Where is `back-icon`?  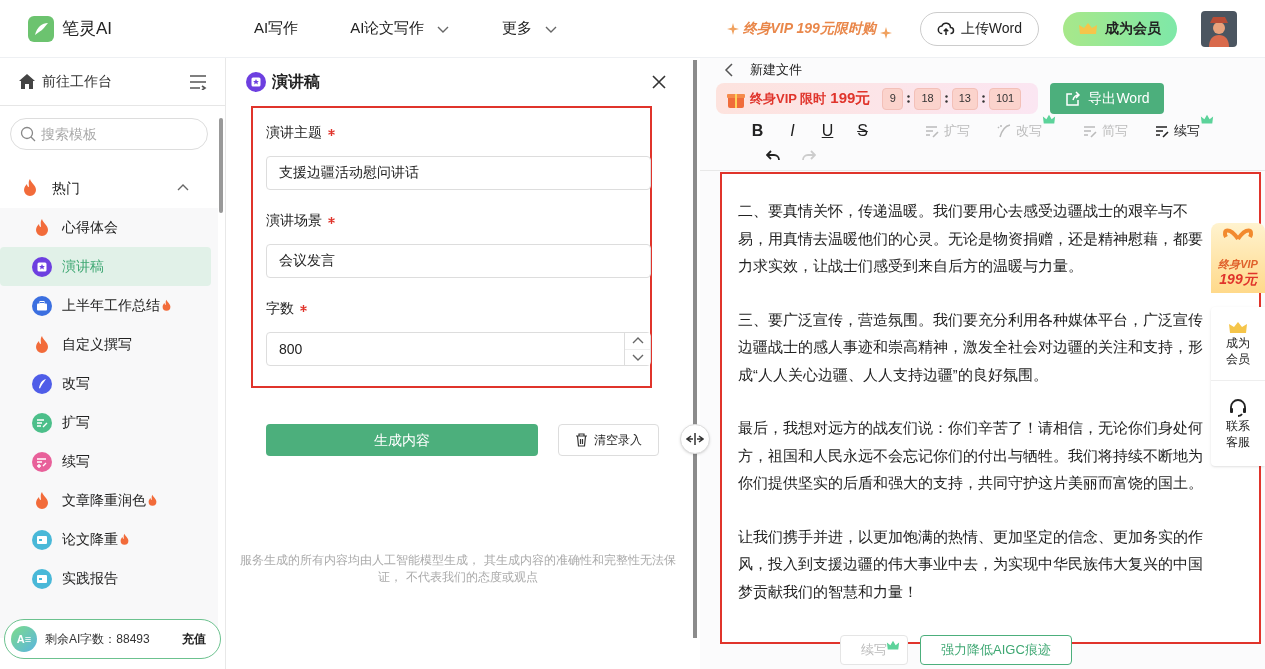 back-icon is located at coordinates (729, 70).